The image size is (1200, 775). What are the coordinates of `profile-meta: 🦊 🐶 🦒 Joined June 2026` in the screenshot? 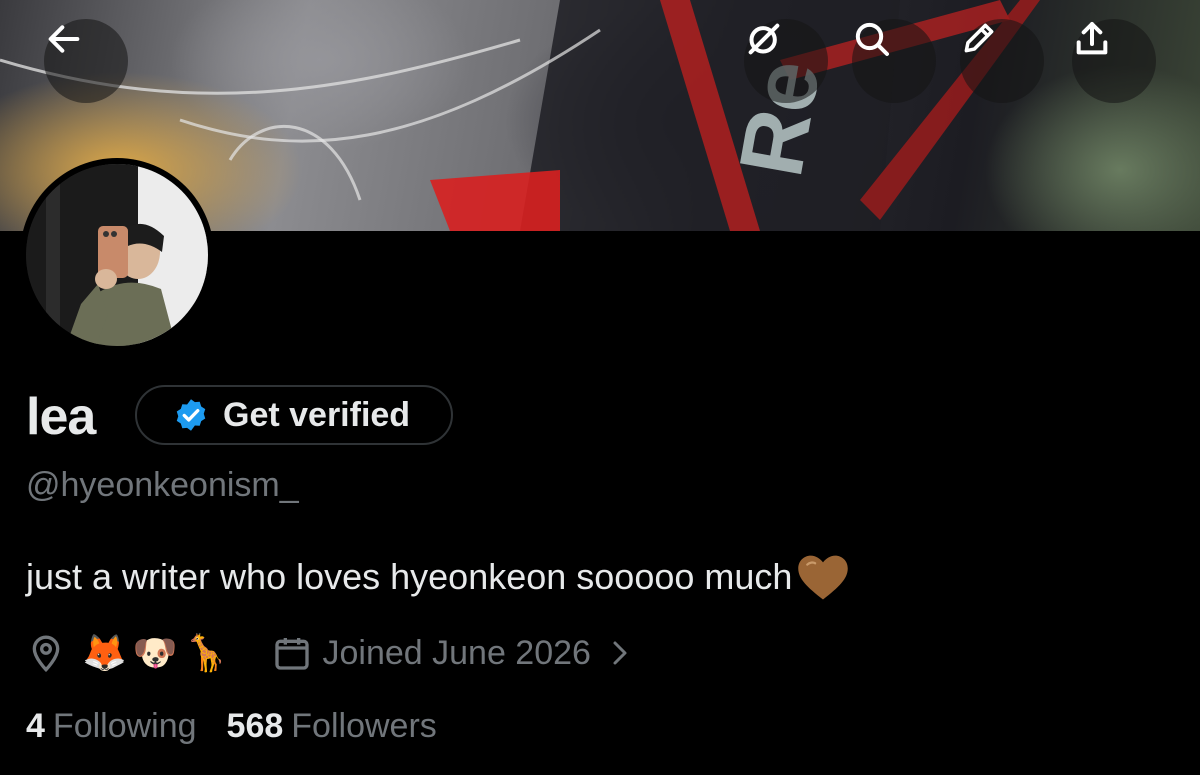 It's located at (330, 653).